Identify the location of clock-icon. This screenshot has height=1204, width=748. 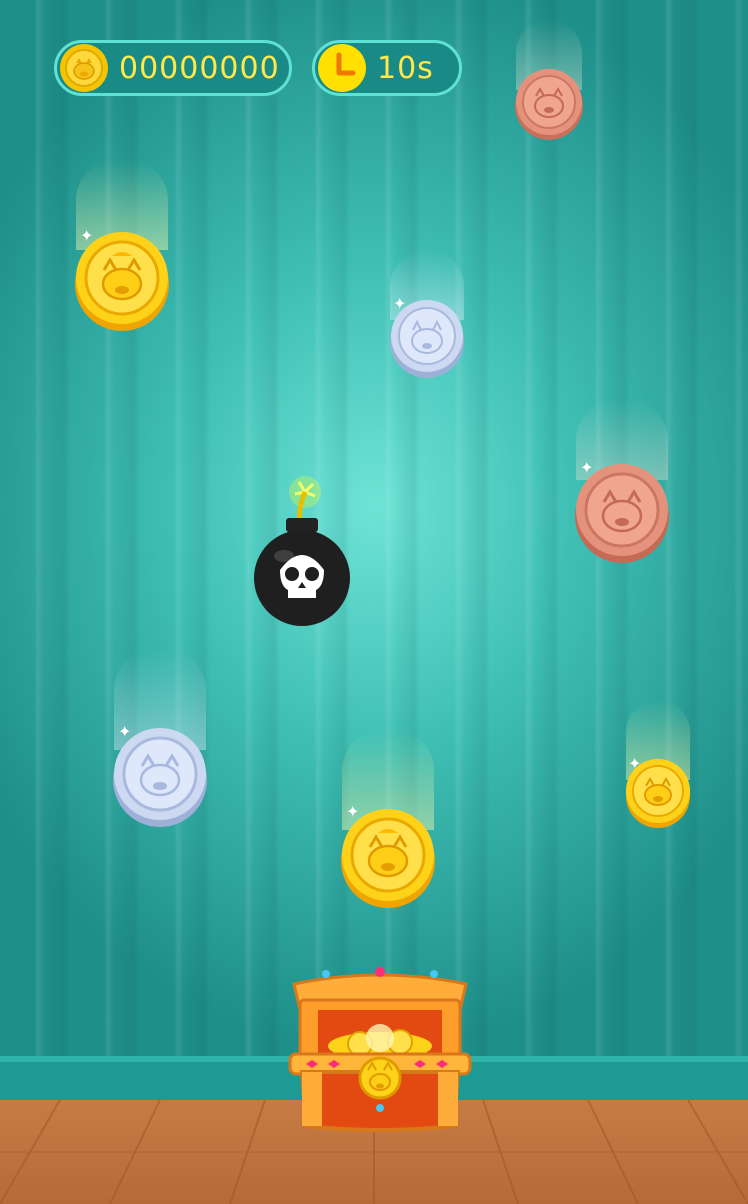
(342, 68).